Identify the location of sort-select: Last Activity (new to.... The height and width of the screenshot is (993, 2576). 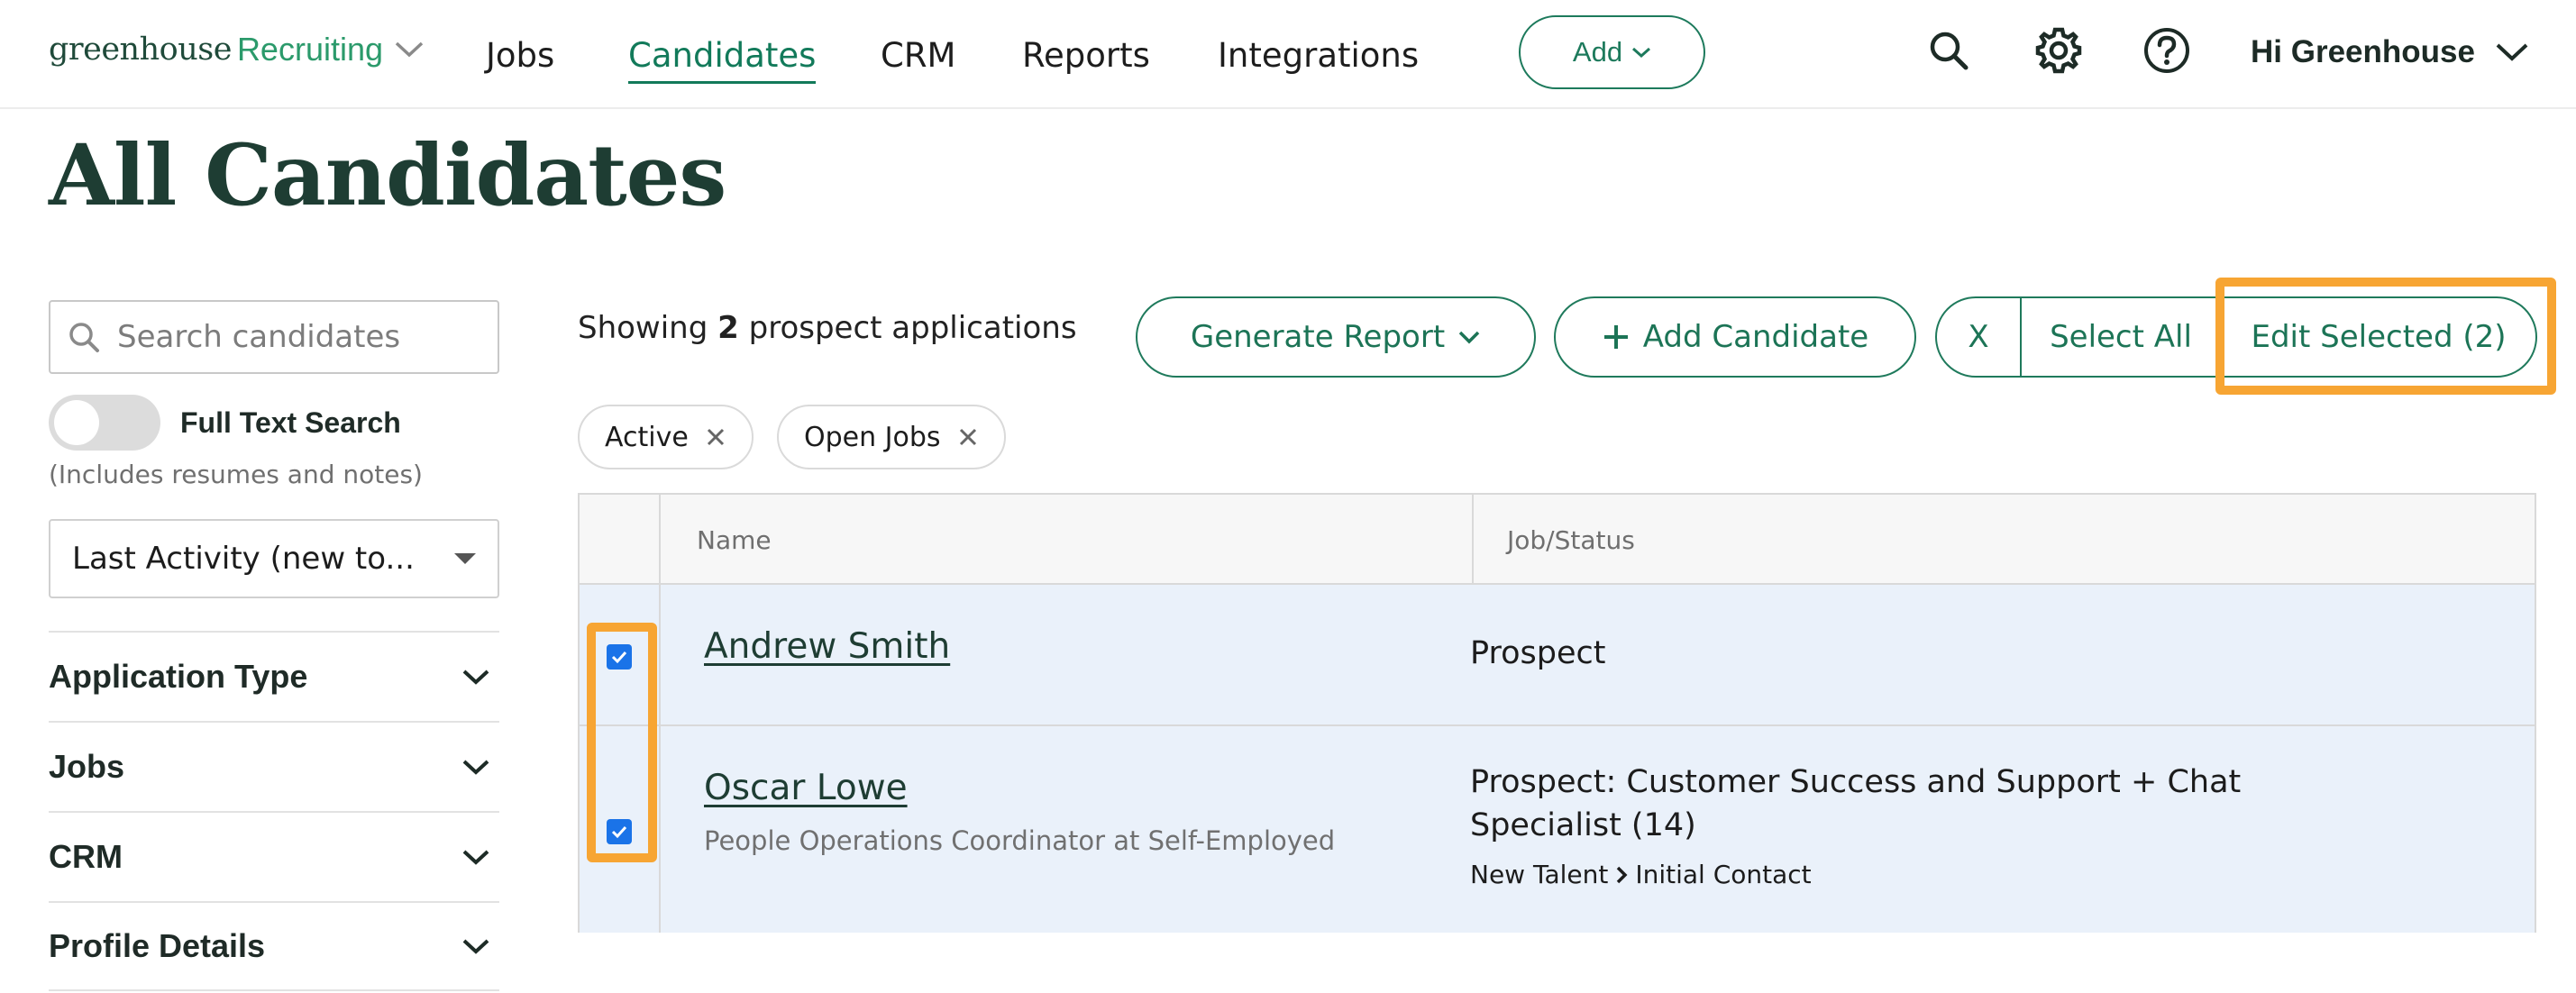
(274, 558).